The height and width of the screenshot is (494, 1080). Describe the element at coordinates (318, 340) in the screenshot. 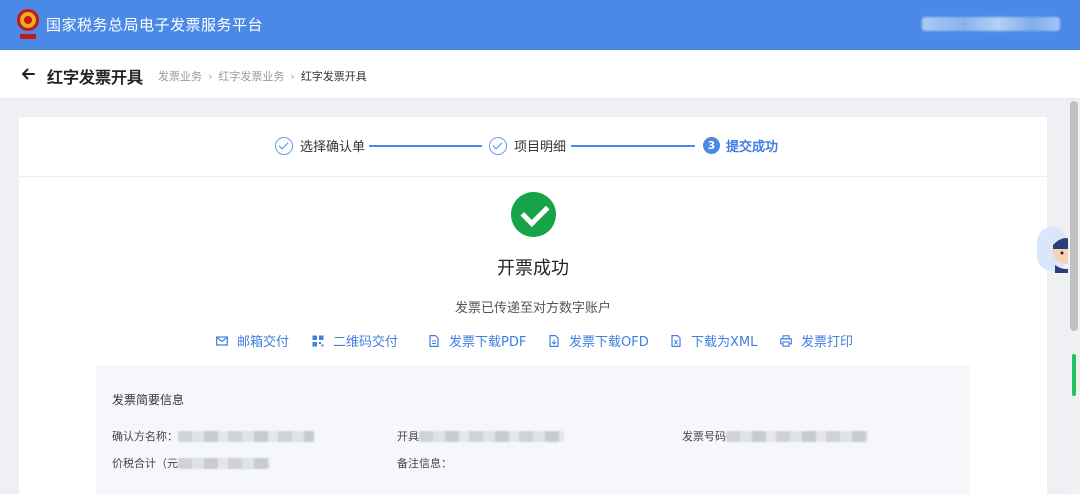

I see `qrcode-icon` at that location.